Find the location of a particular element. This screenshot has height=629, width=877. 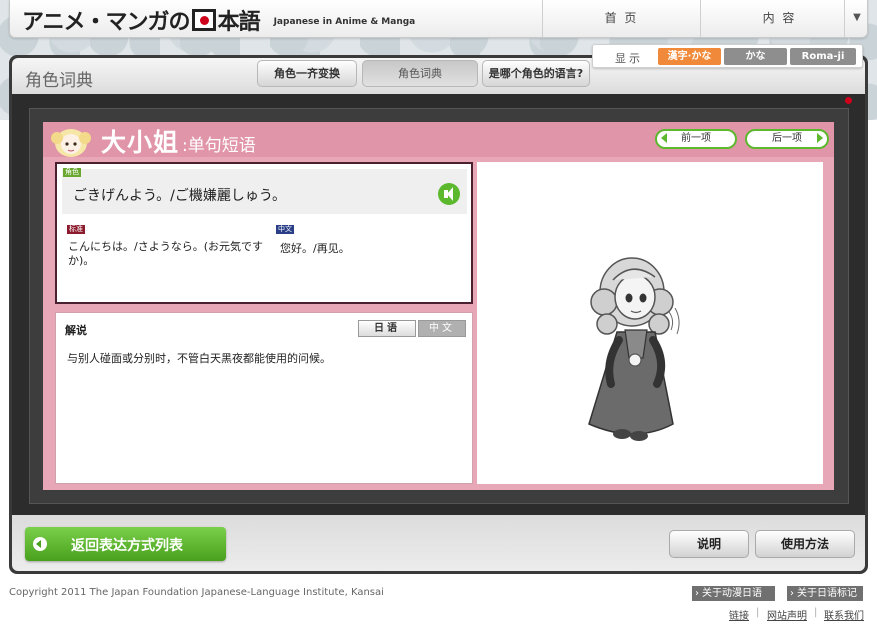

footer-link-links: 链接 is located at coordinates (739, 614).